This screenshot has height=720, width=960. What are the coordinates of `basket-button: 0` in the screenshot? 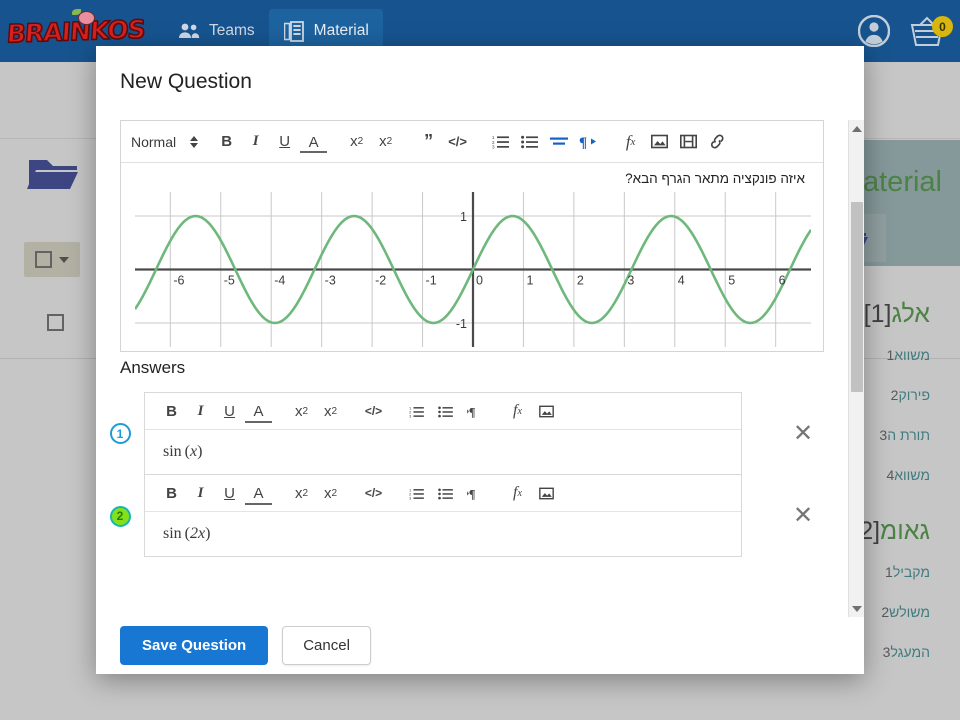 It's located at (930, 31).